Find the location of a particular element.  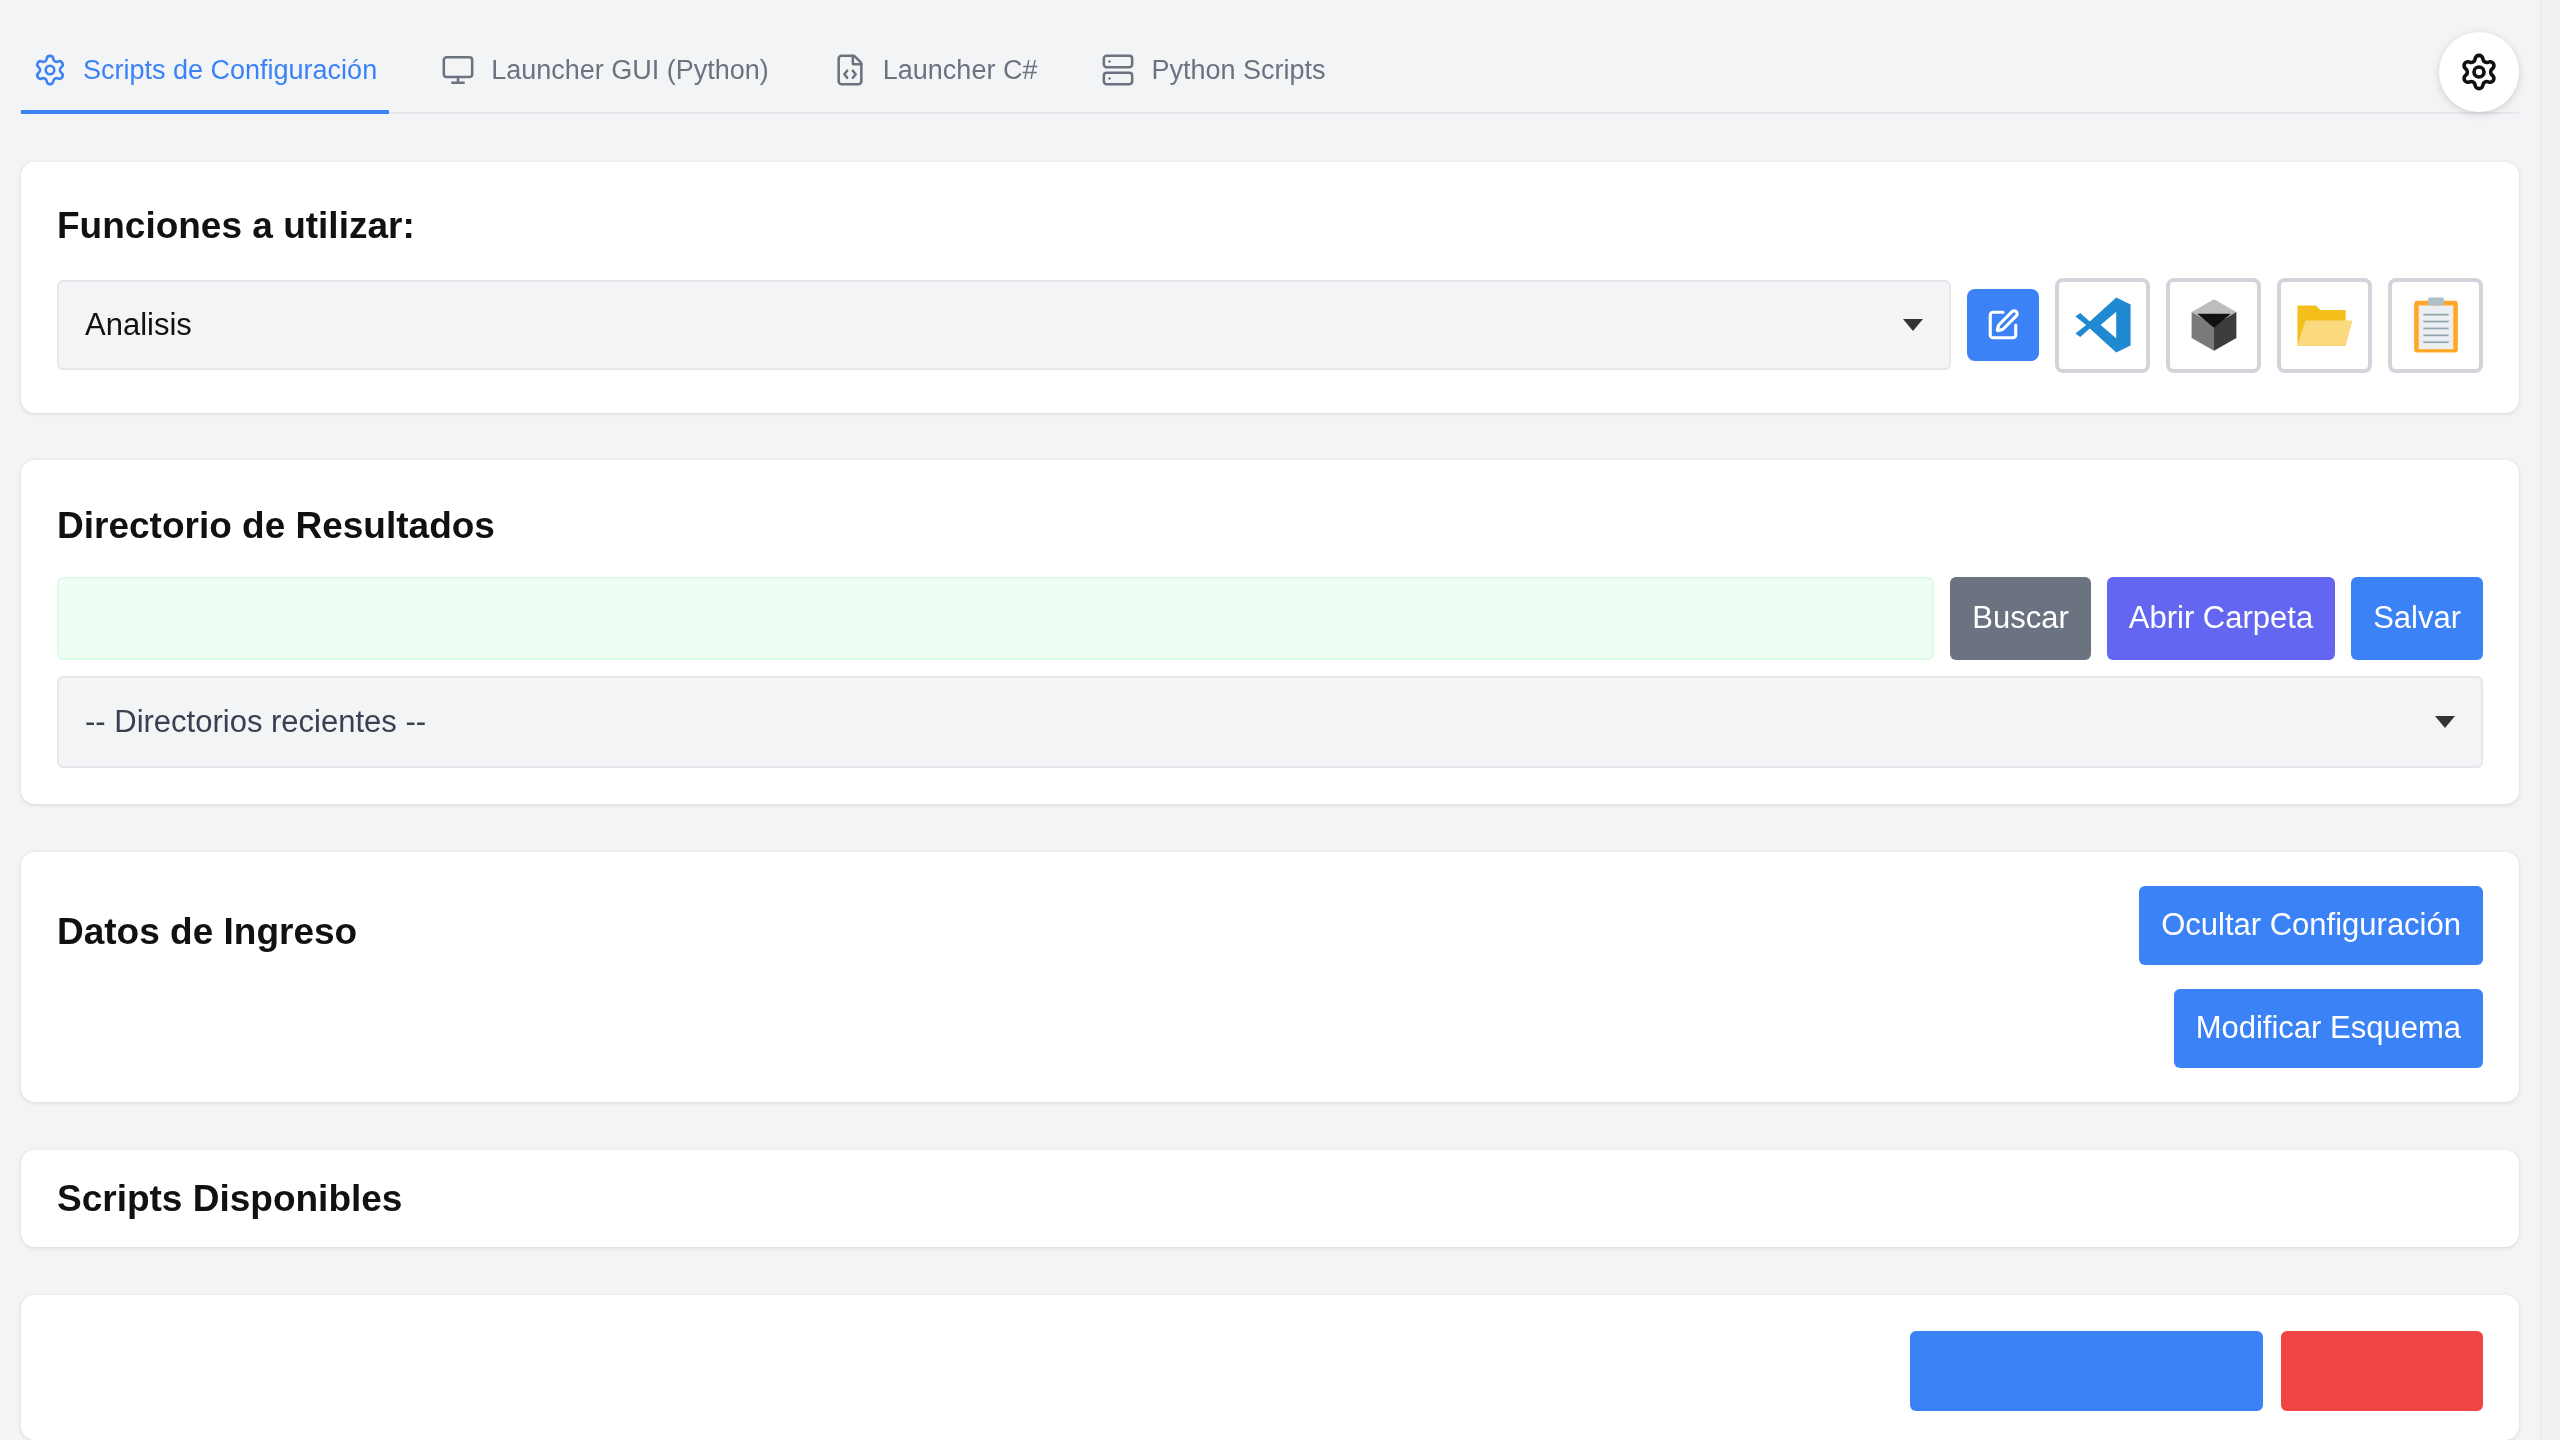

folder-button is located at coordinates (2324, 325).